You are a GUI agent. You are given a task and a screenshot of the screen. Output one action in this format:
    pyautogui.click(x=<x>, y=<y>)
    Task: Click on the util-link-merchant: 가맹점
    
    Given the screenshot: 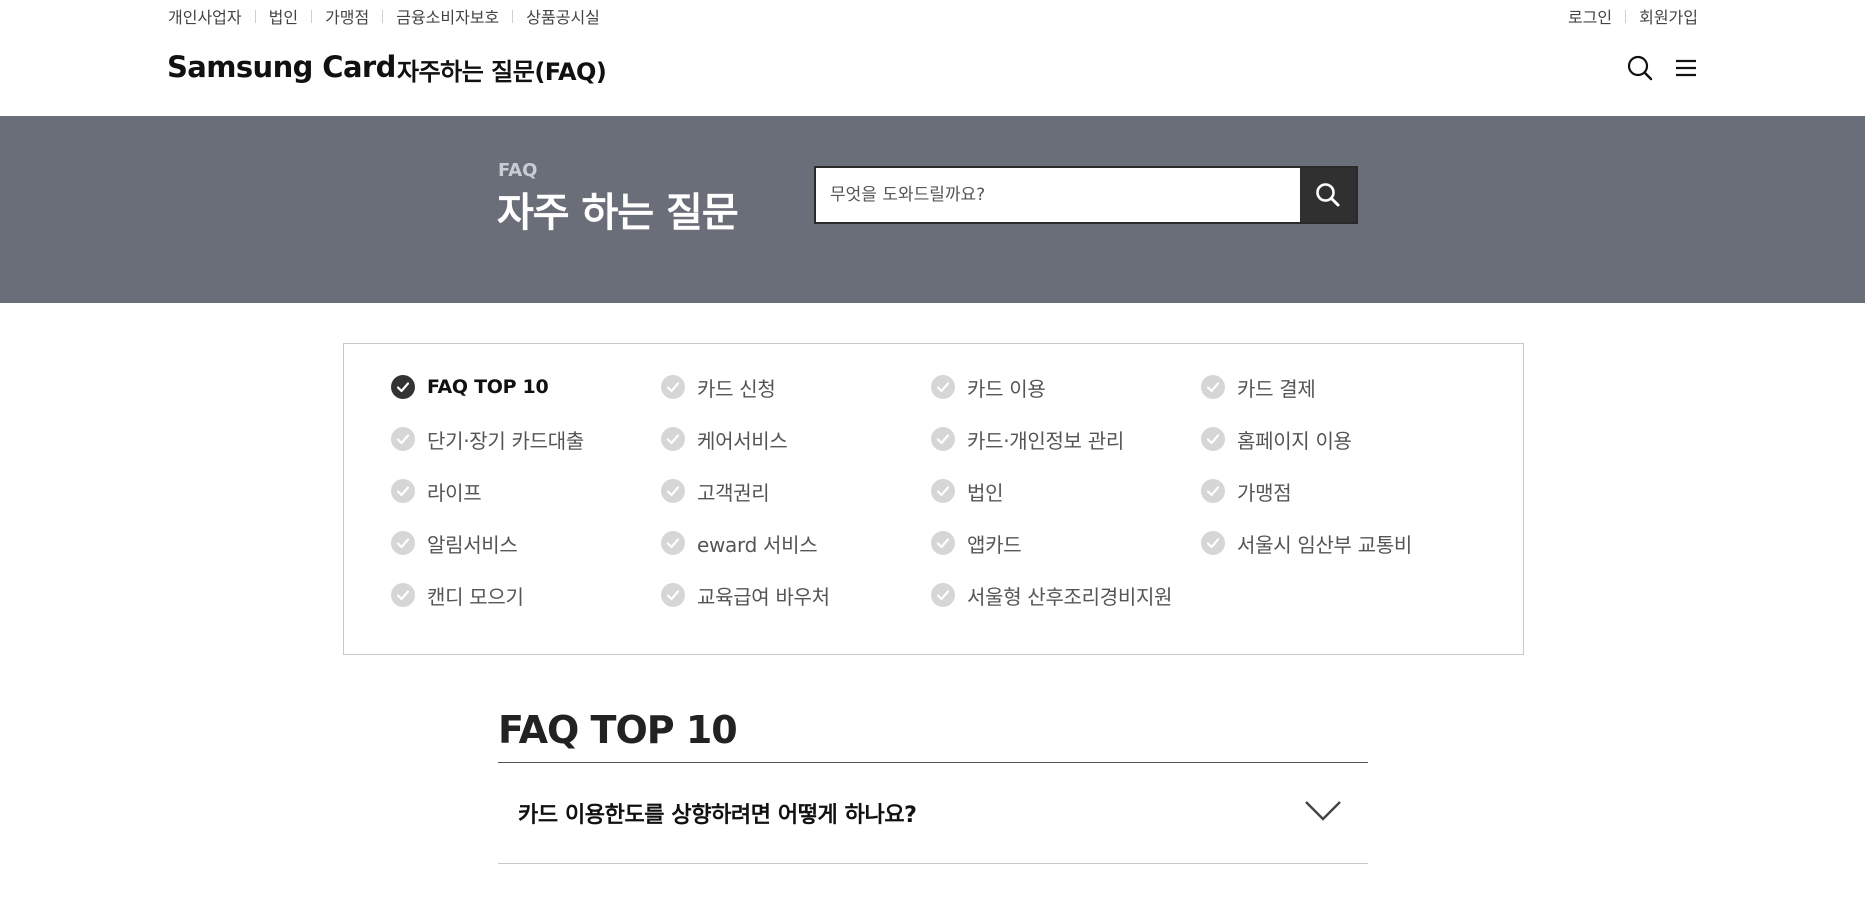 What is the action you would take?
    pyautogui.click(x=347, y=16)
    